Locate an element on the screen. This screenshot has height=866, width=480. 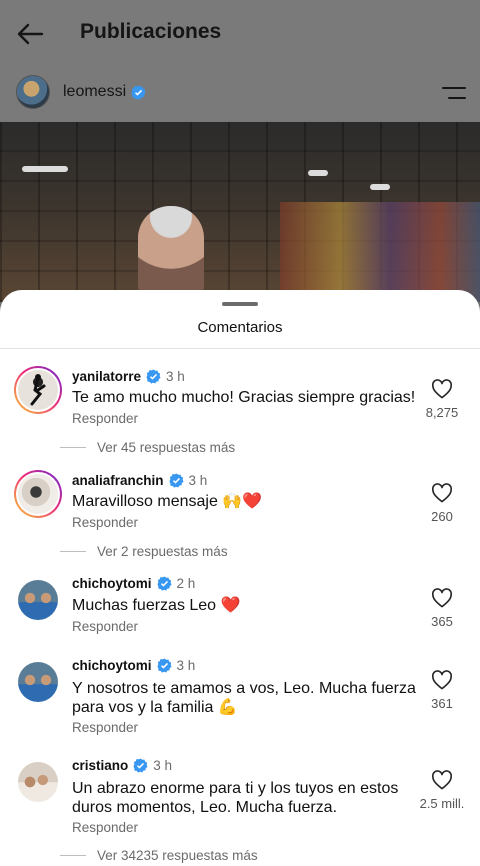
like-count: 8,275 is located at coordinates (442, 412).